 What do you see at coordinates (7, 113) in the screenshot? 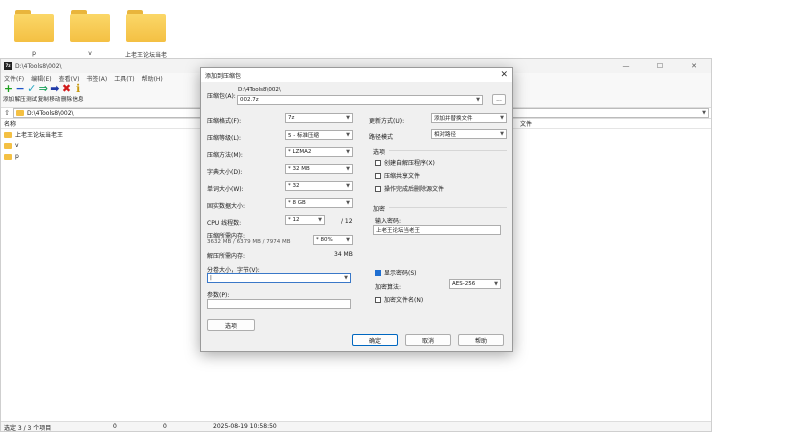
I see `up-folder-icon: ⇧` at bounding box center [7, 113].